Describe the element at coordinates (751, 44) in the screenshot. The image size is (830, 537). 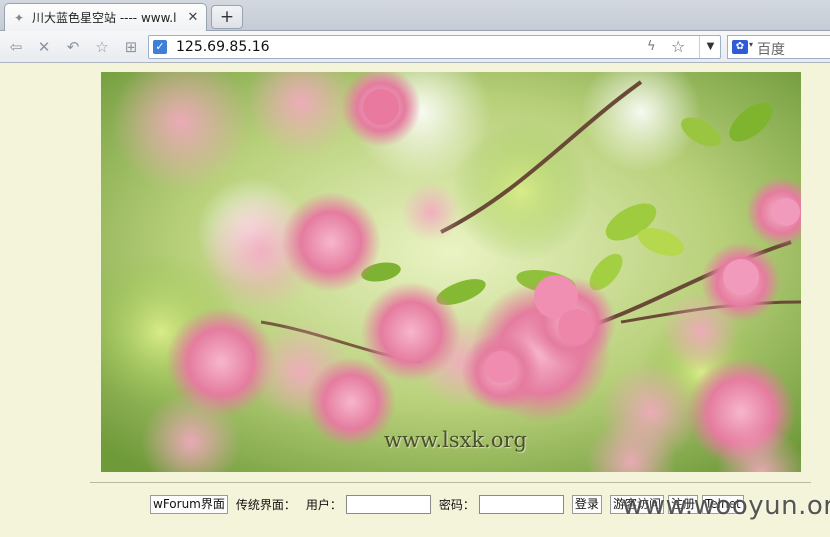
I see `search-engine-dropdown-icon: ▾` at that location.